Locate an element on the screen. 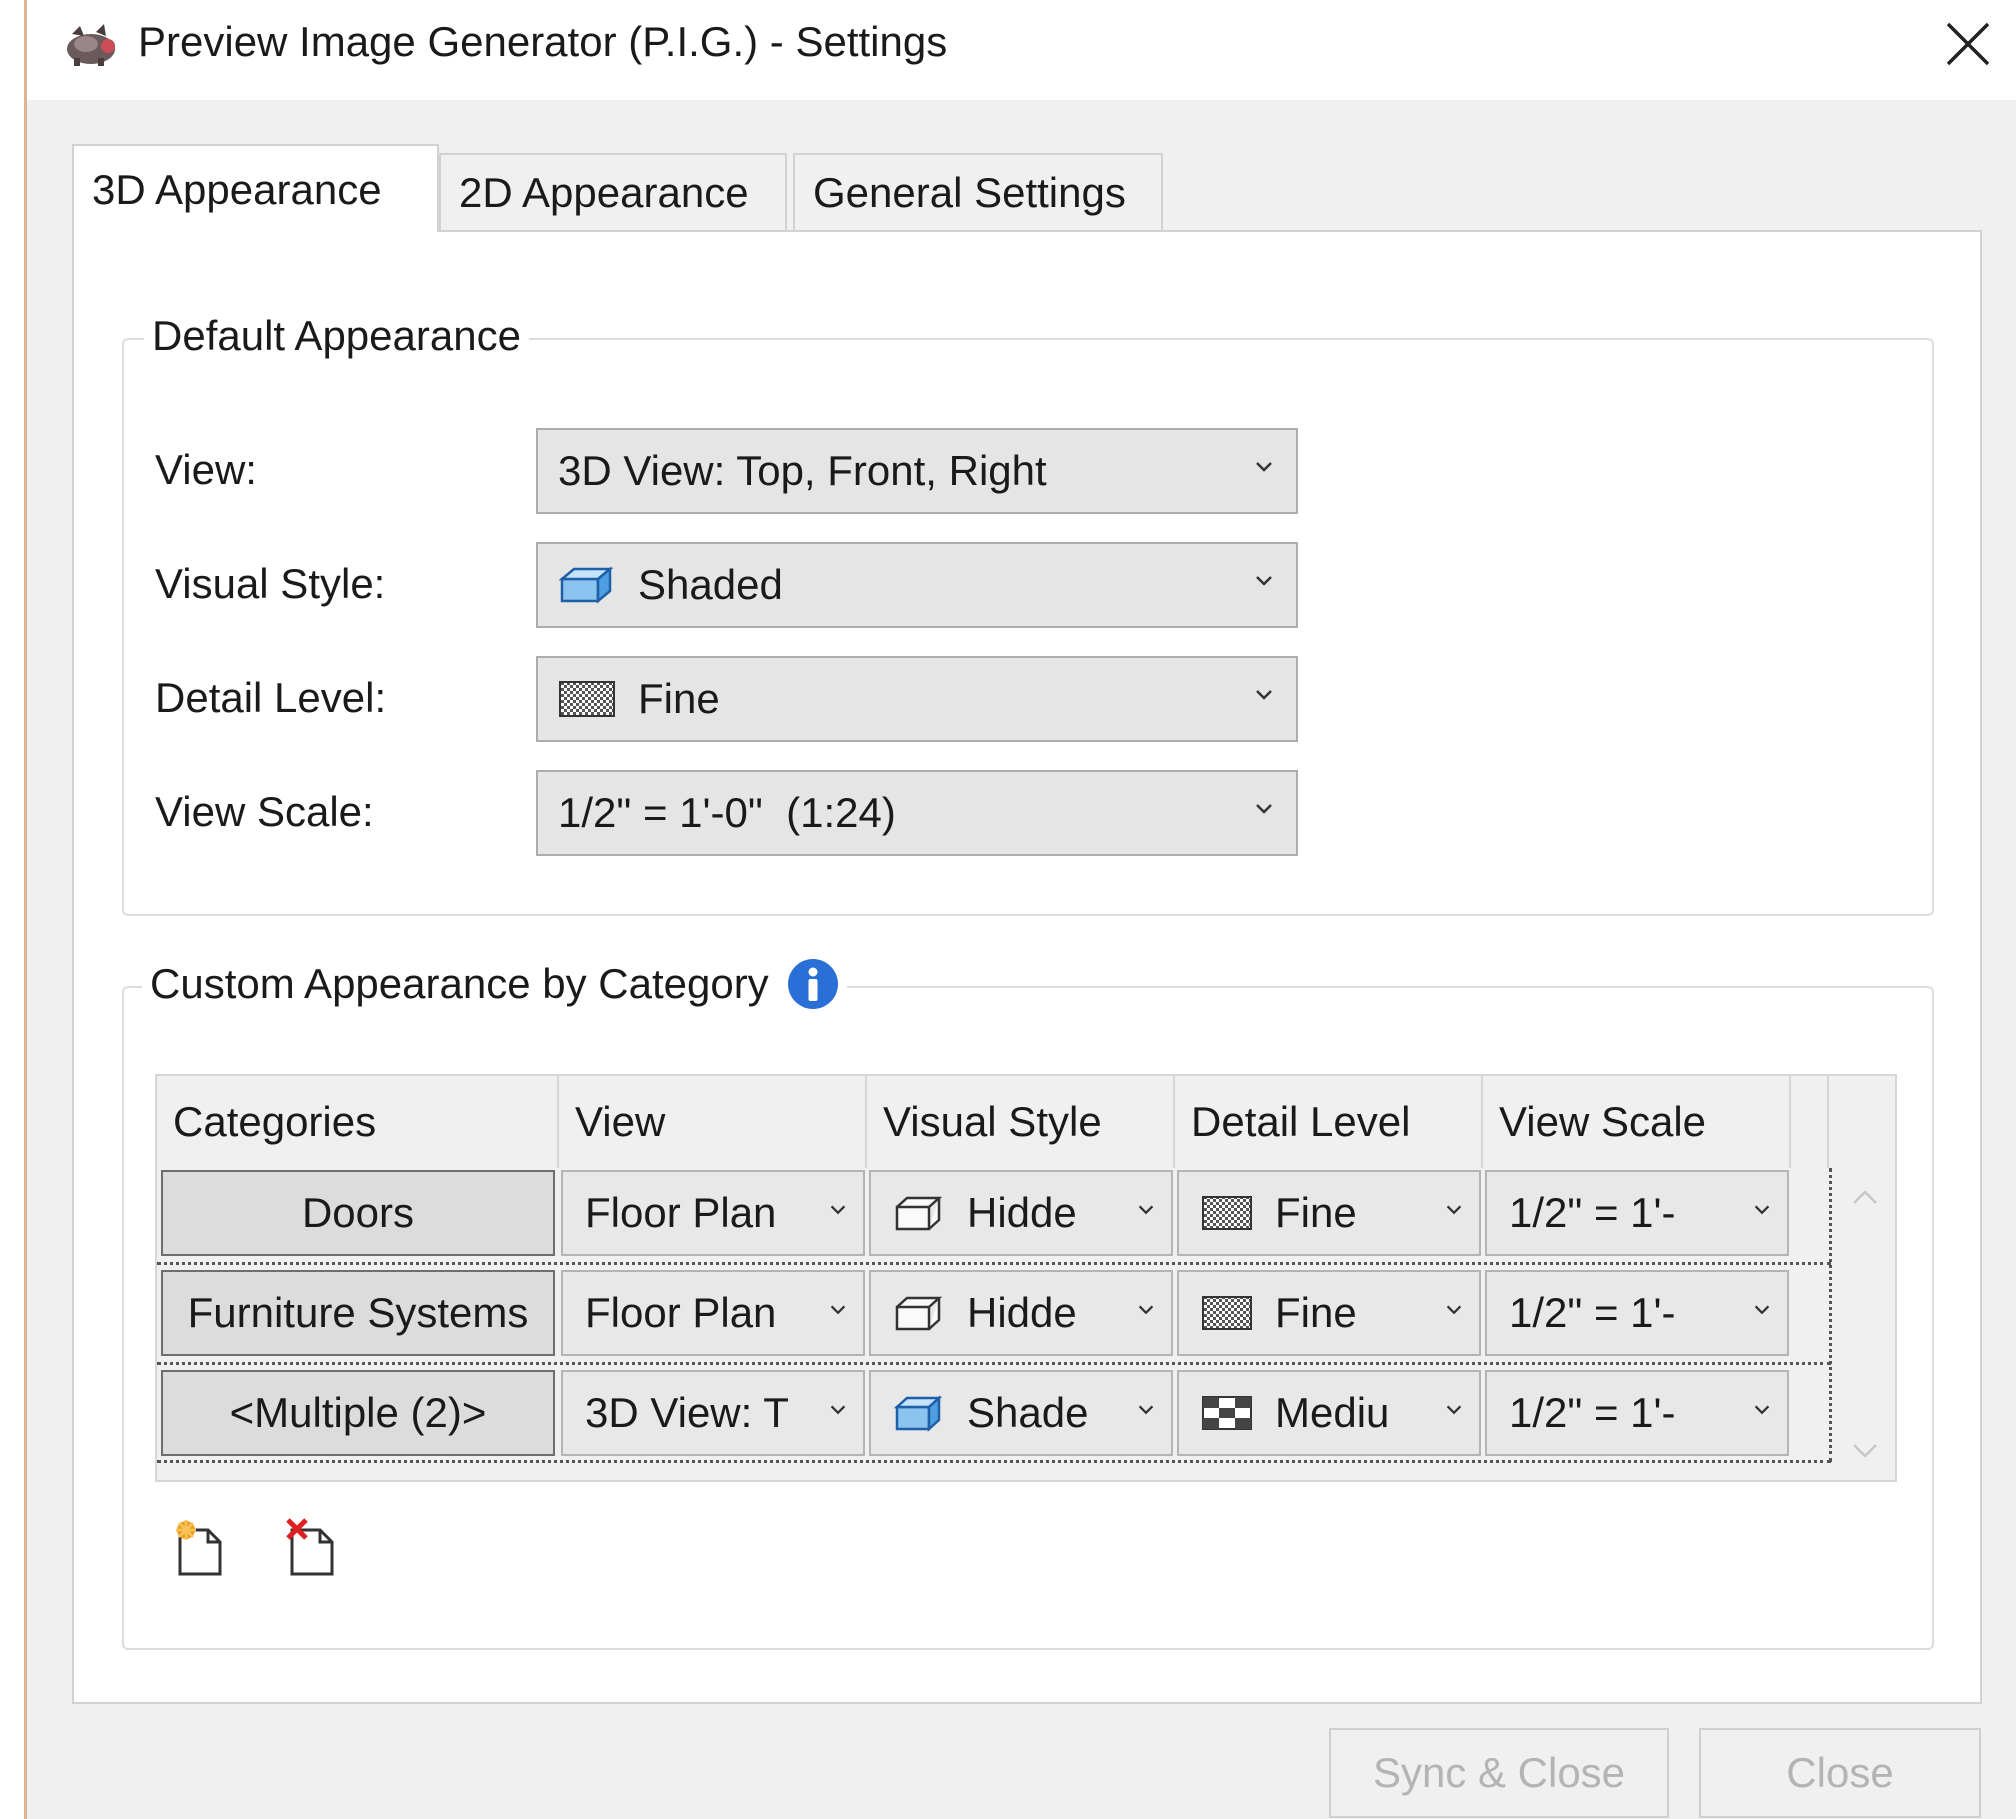  cell-value: Shade is located at coordinates (1028, 1412).